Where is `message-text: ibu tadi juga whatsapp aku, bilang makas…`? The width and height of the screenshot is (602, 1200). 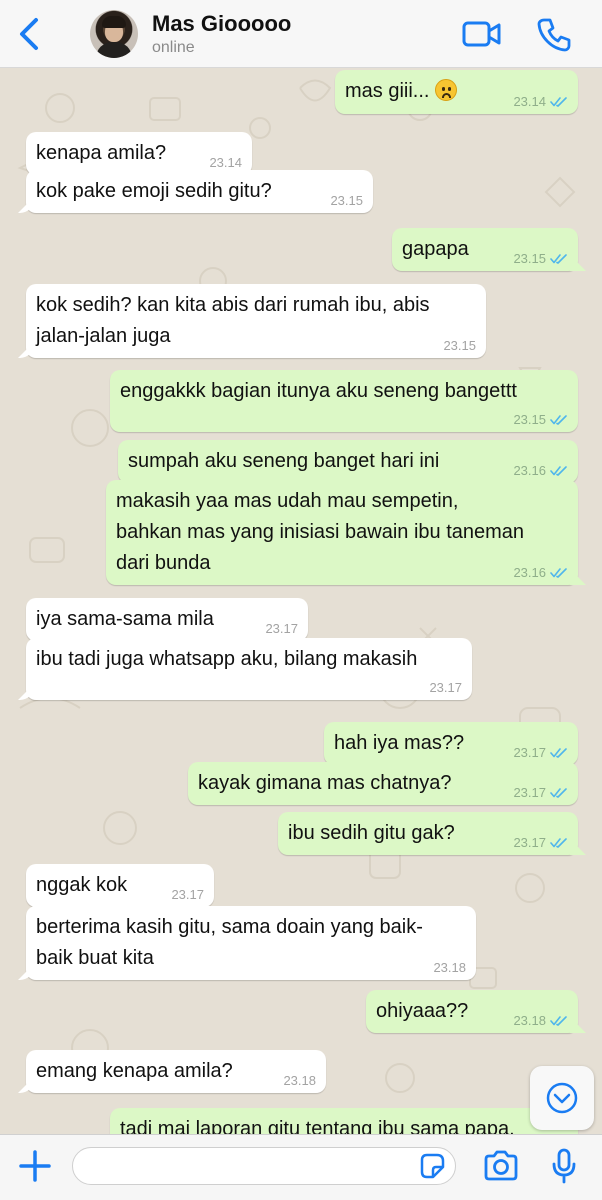 message-text: ibu tadi juga whatsapp aku, bilang makas… is located at coordinates (227, 659).